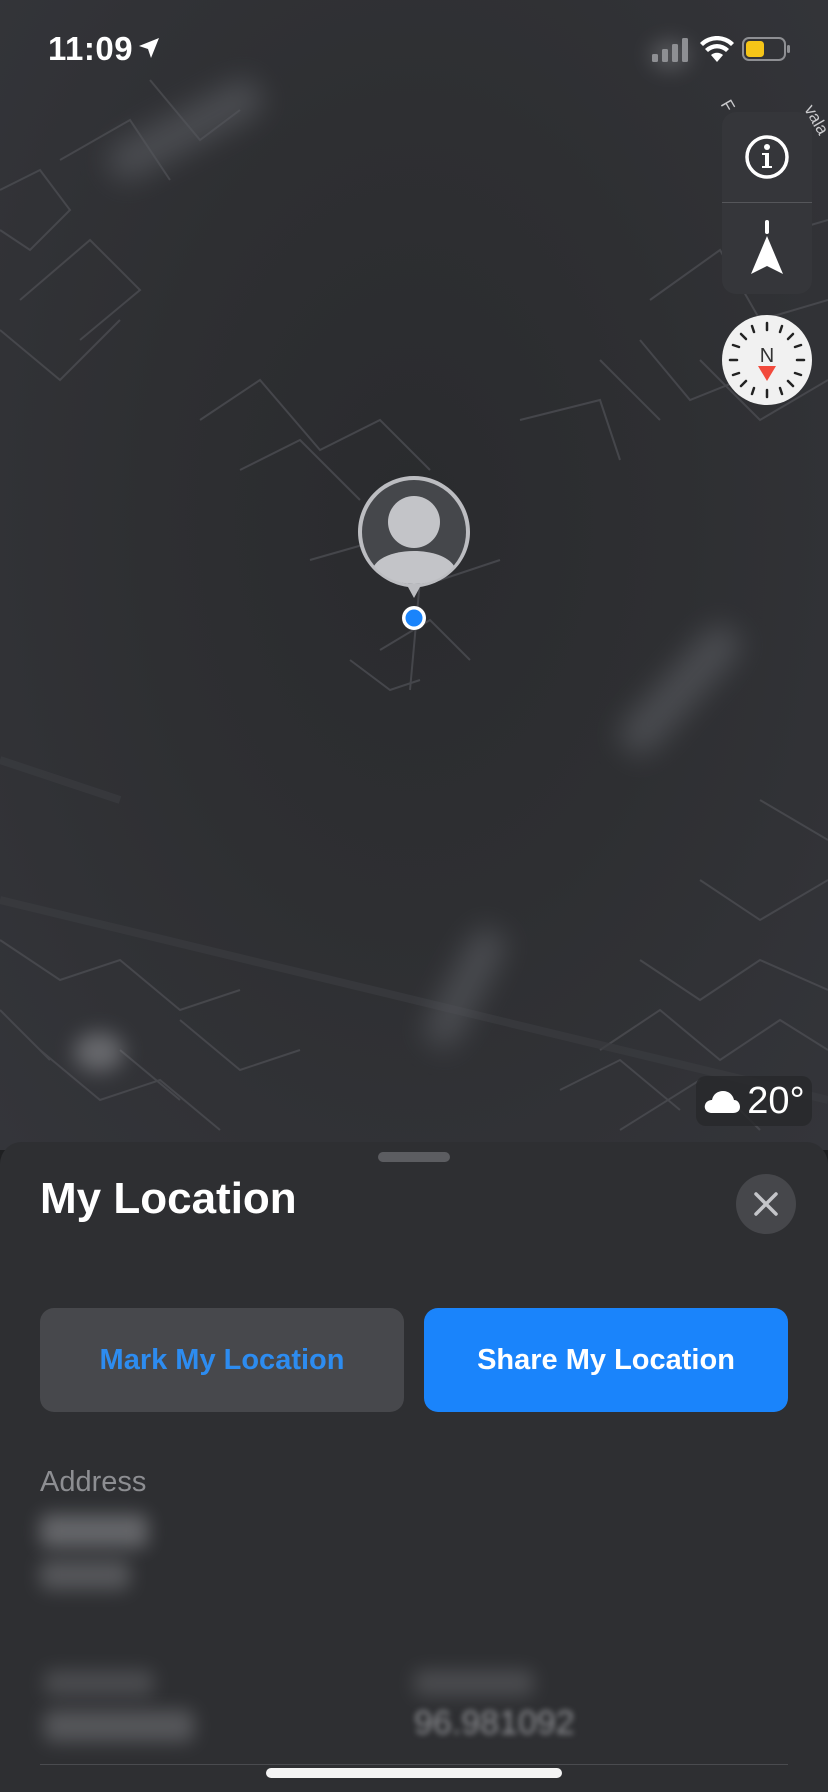 The height and width of the screenshot is (1792, 828). What do you see at coordinates (606, 1360) in the screenshot?
I see `share-my-location-button: Share My Location` at bounding box center [606, 1360].